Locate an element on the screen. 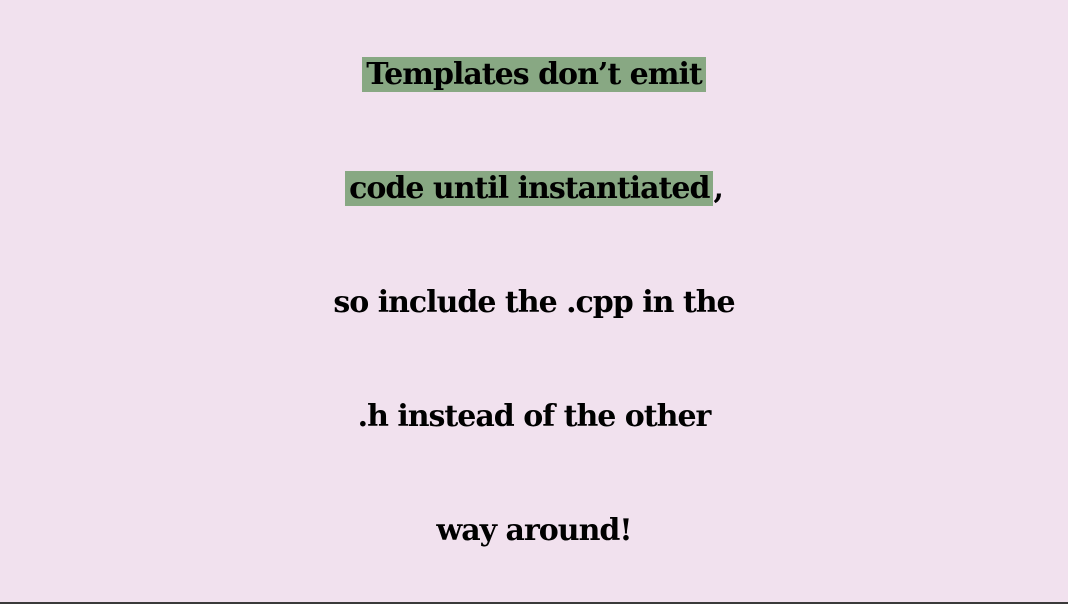  plain-text: , is located at coordinates (718, 188).